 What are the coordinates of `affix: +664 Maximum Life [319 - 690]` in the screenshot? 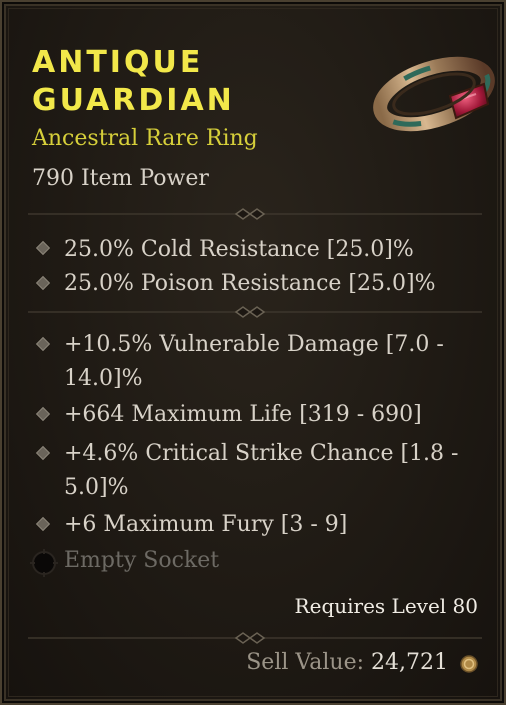 It's located at (264, 415).